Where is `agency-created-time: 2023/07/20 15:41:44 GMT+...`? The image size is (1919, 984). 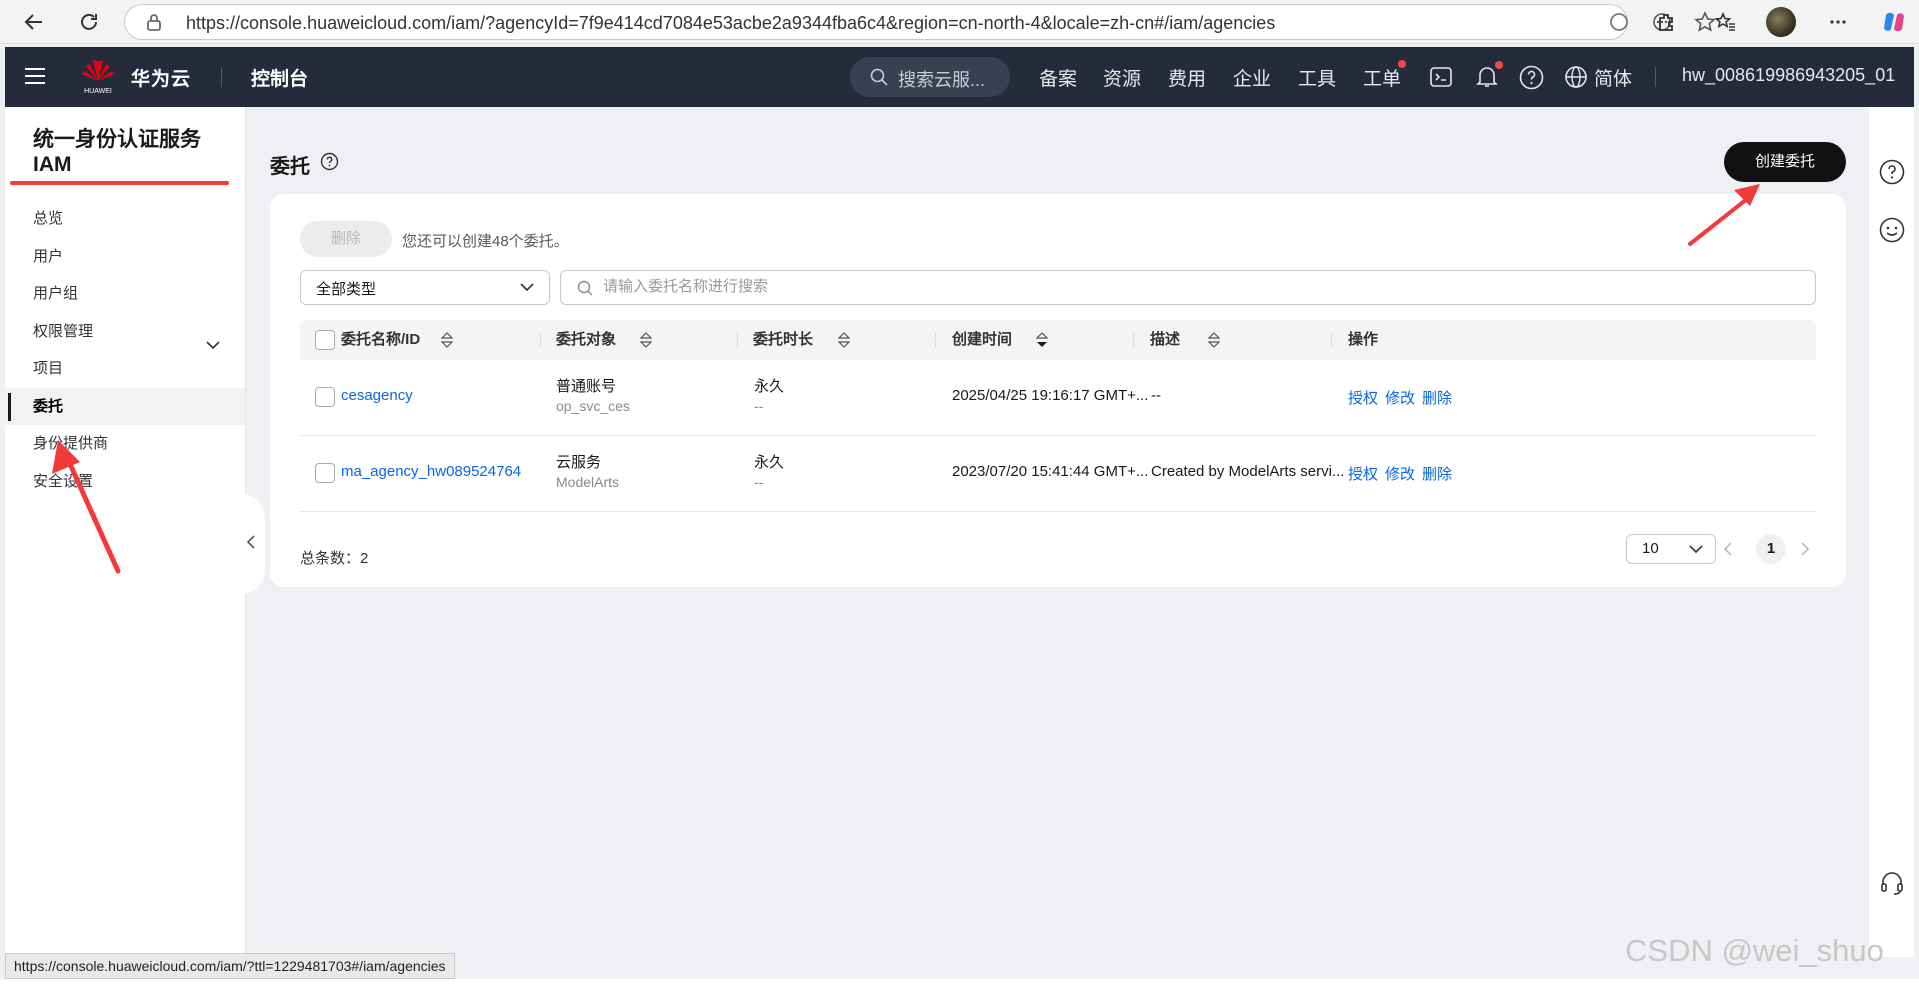
agency-created-time: 2023/07/20 15:41:44 GMT+... is located at coordinates (1050, 471).